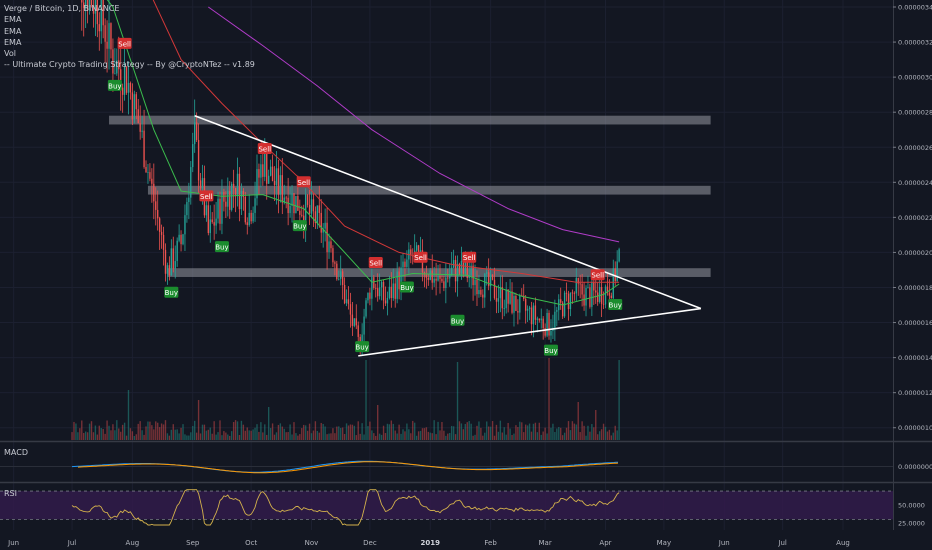  What do you see at coordinates (724, 543) in the screenshot?
I see `time-tick-label: Jun` at bounding box center [724, 543].